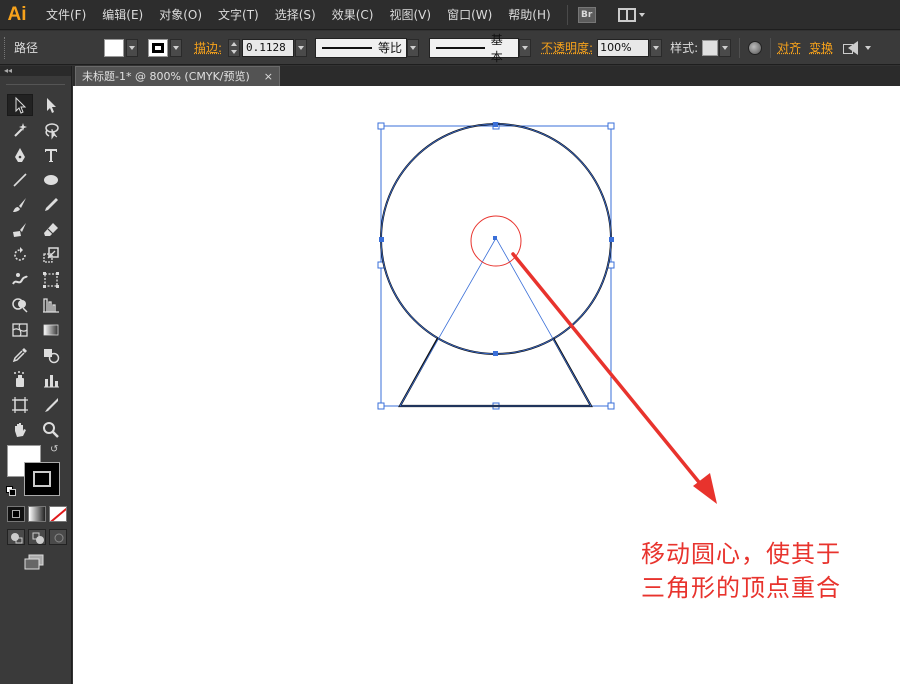 This screenshot has width=900, height=684. Describe the element at coordinates (641, 14) in the screenshot. I see `chevron-down-icon` at that location.